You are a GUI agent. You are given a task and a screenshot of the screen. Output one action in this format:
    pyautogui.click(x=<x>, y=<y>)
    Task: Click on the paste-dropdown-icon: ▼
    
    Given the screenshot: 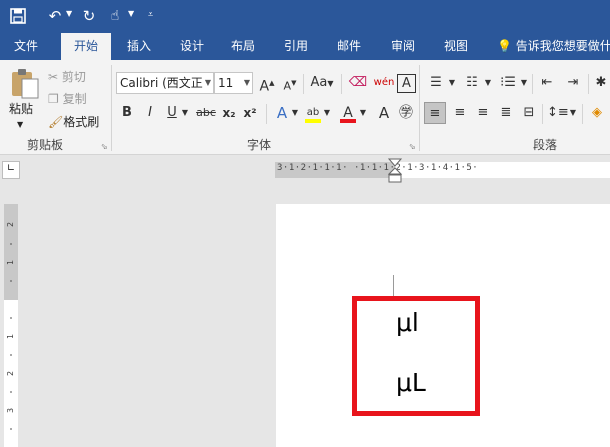 What is the action you would take?
    pyautogui.click(x=20, y=124)
    